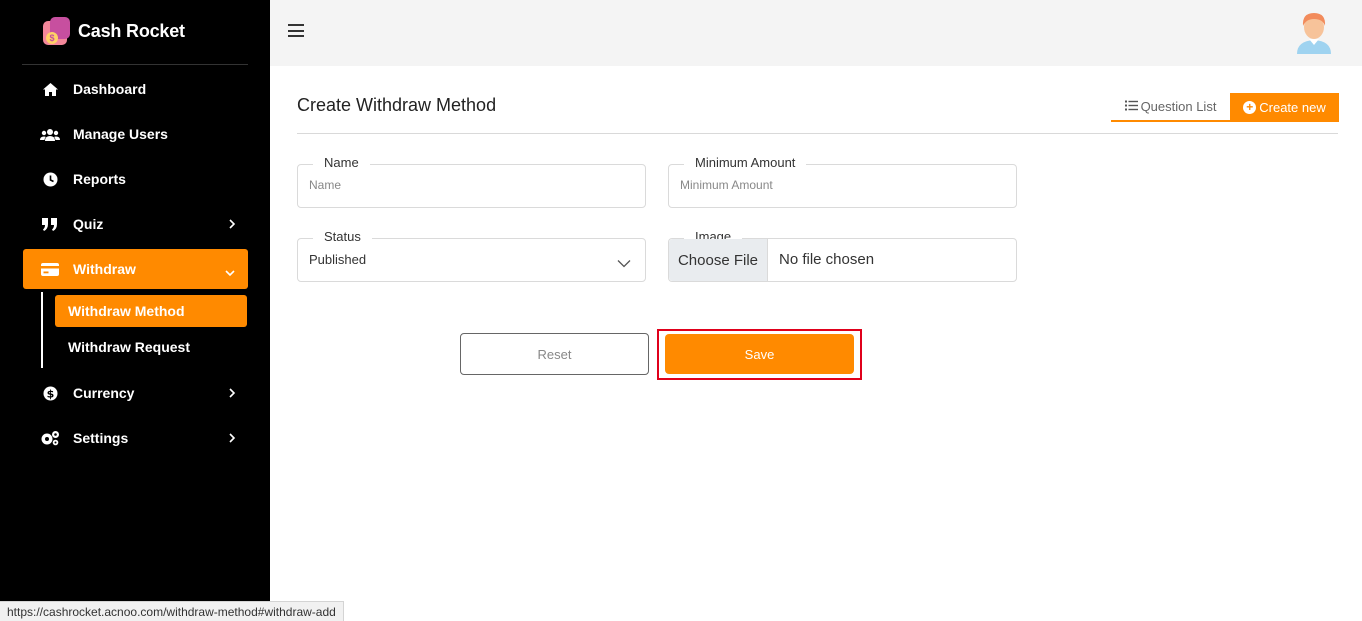  Describe the element at coordinates (397, 105) in the screenshot. I see `page-title: Create Withdraw Method` at that location.